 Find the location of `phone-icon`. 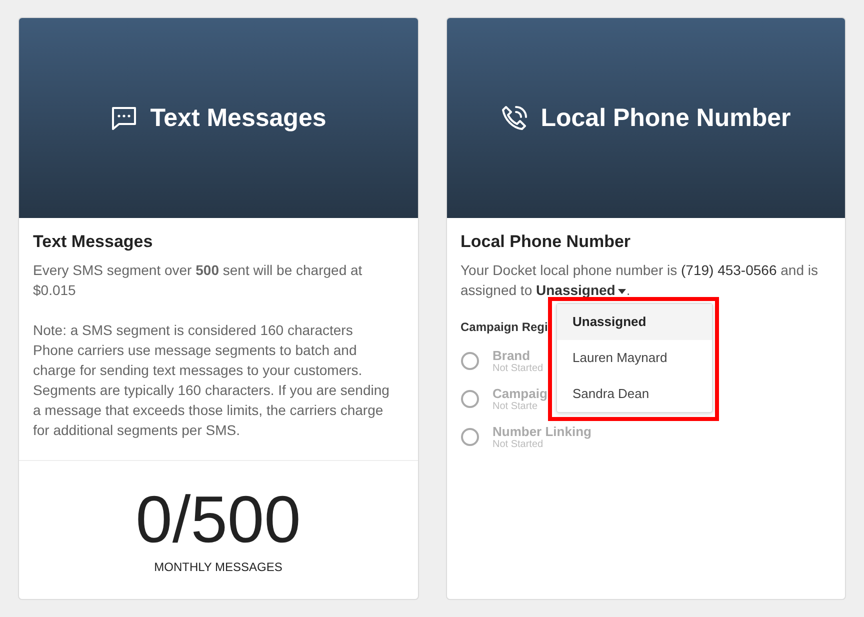

phone-icon is located at coordinates (514, 118).